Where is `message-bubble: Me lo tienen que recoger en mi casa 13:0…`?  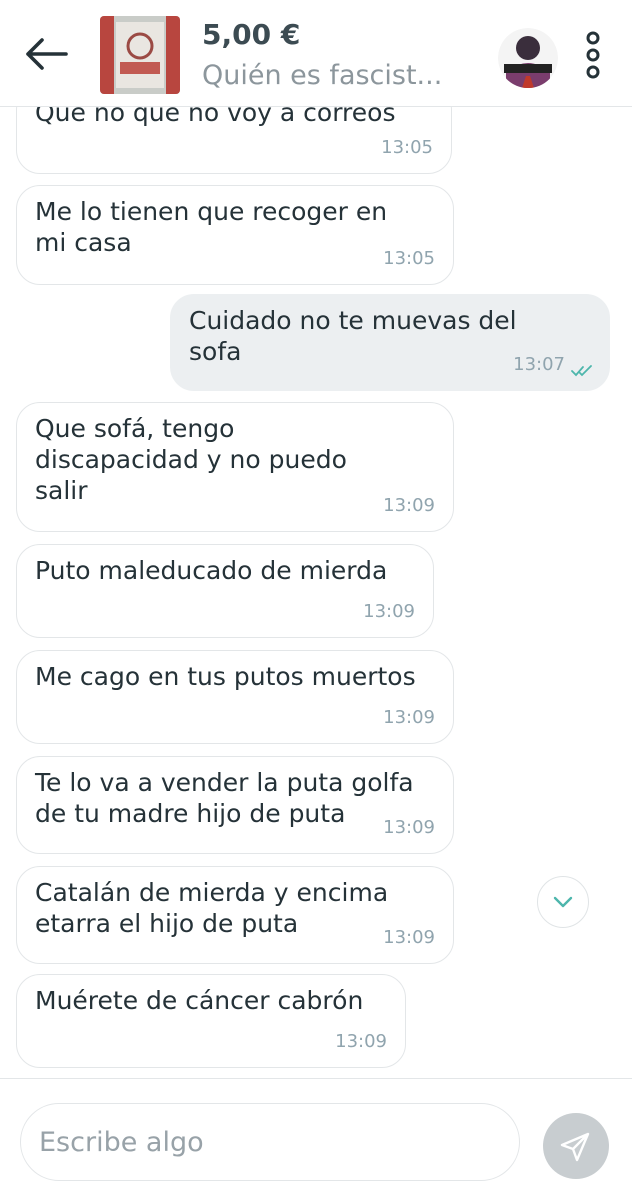
message-bubble: Me lo tienen que recoger en mi casa 13:0… is located at coordinates (235, 235).